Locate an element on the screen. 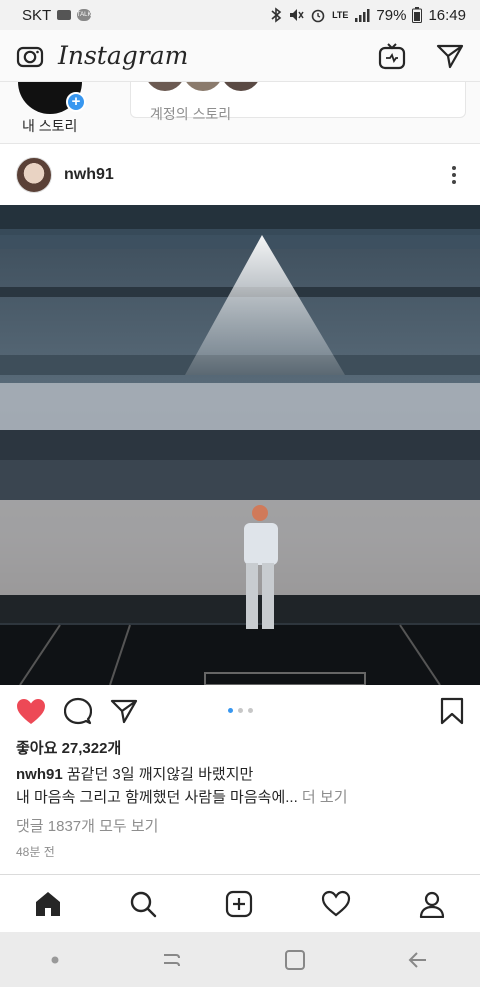 The image size is (480, 987). caption-more-link: 더 보기 is located at coordinates (325, 797).